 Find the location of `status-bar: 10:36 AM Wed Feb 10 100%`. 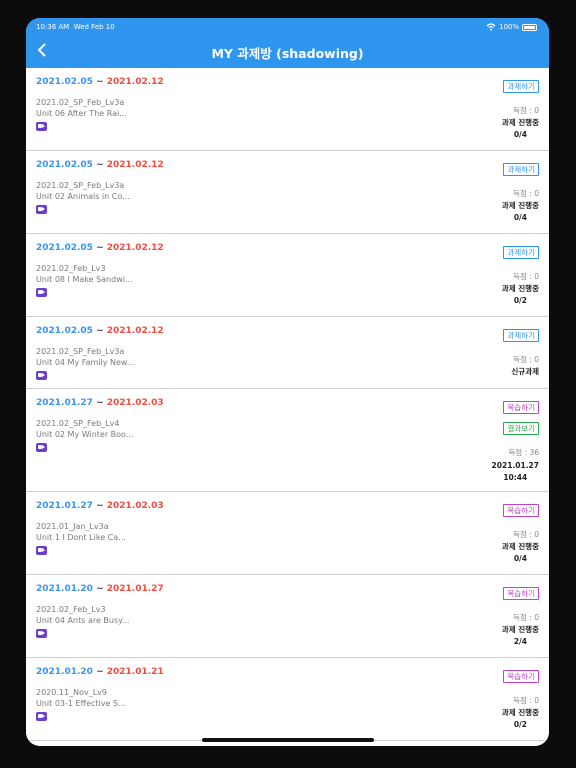

status-bar: 10:36 AM Wed Feb 10 100% is located at coordinates (287, 27).